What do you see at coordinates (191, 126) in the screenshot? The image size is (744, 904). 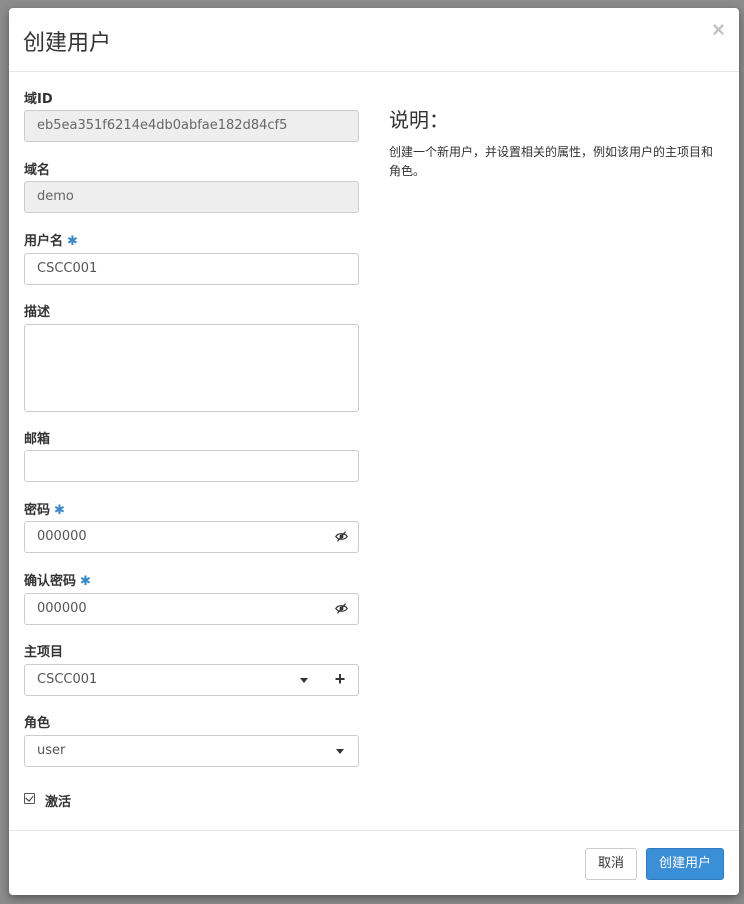 I see `domain-id-field: eb5ea351f6214e4db0abfae182d84cf5` at bounding box center [191, 126].